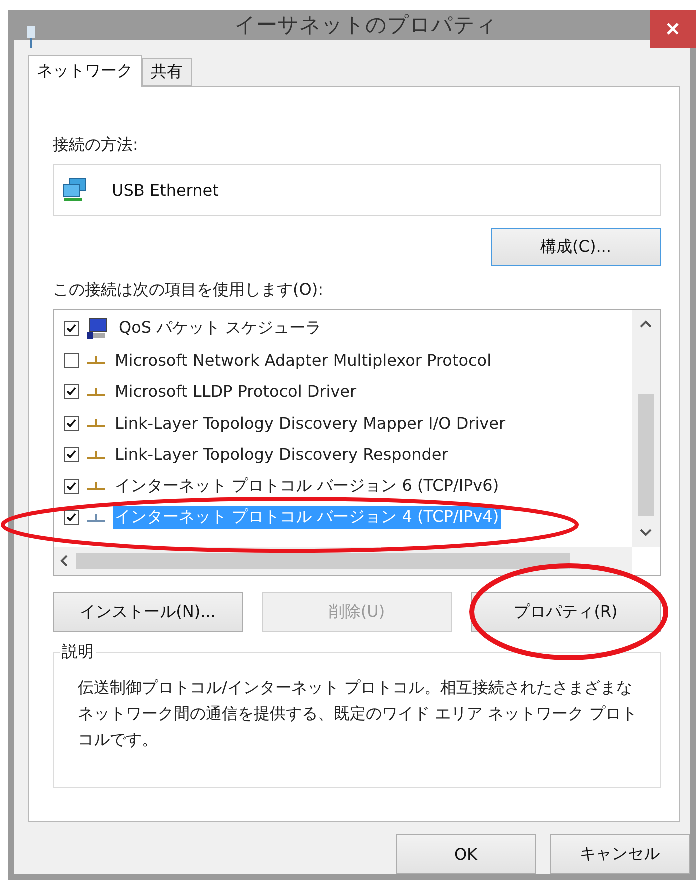 The image size is (698, 889). Describe the element at coordinates (64, 561) in the screenshot. I see `scroll-left-icon` at that location.